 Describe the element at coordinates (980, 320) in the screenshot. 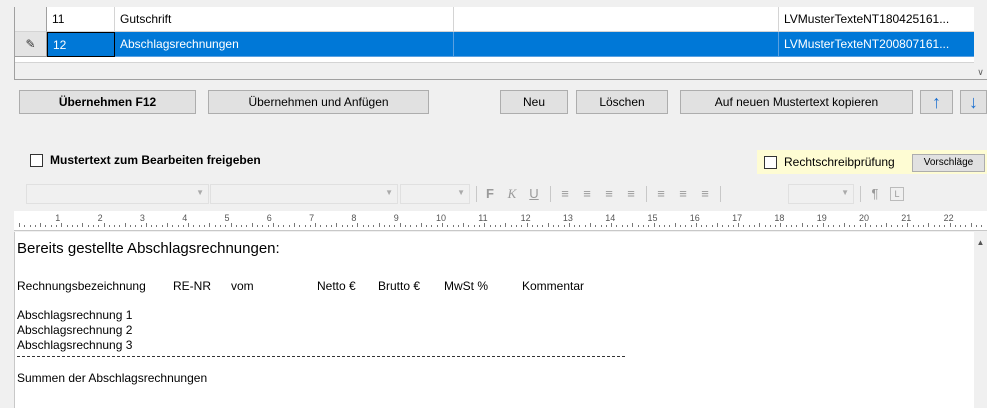

I see `editor-scrollbar: ▲` at that location.